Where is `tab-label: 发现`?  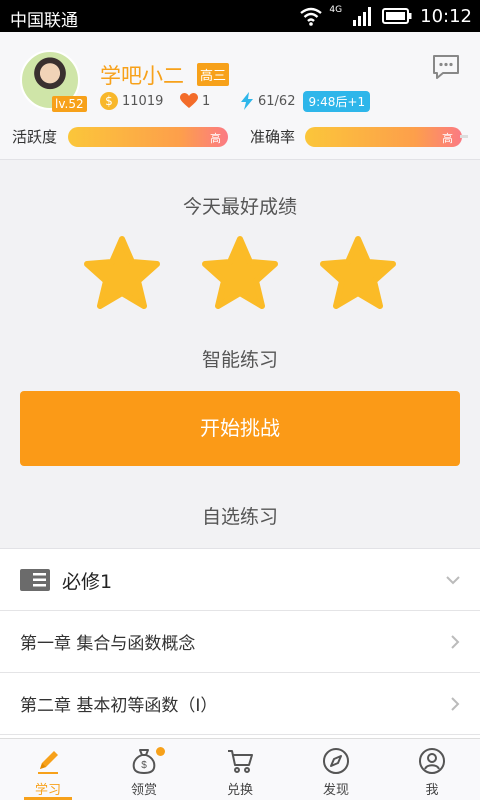
tab-label: 发现 is located at coordinates (335, 790).